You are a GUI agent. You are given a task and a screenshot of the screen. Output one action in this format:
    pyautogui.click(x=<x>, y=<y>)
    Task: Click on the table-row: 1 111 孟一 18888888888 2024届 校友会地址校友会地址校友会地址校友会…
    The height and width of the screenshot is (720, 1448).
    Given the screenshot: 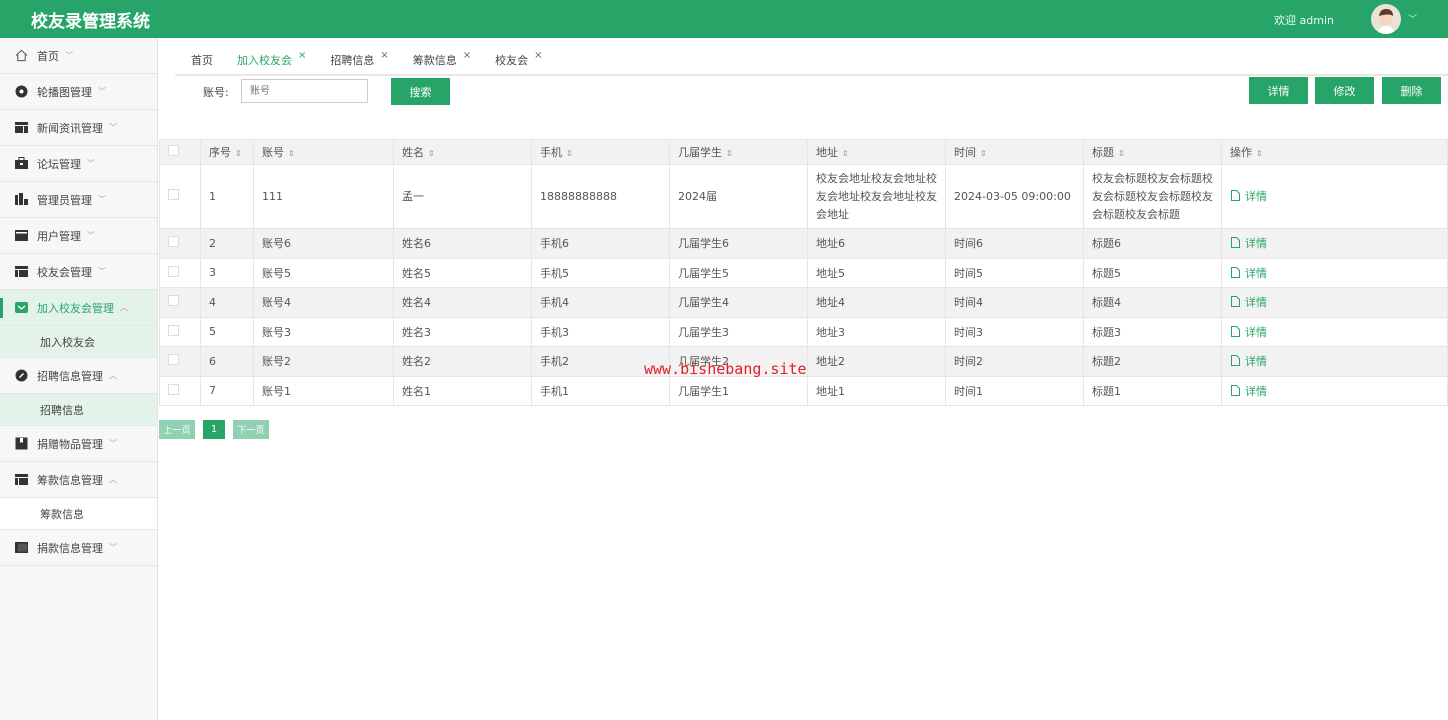 What is the action you would take?
    pyautogui.click(x=803, y=196)
    